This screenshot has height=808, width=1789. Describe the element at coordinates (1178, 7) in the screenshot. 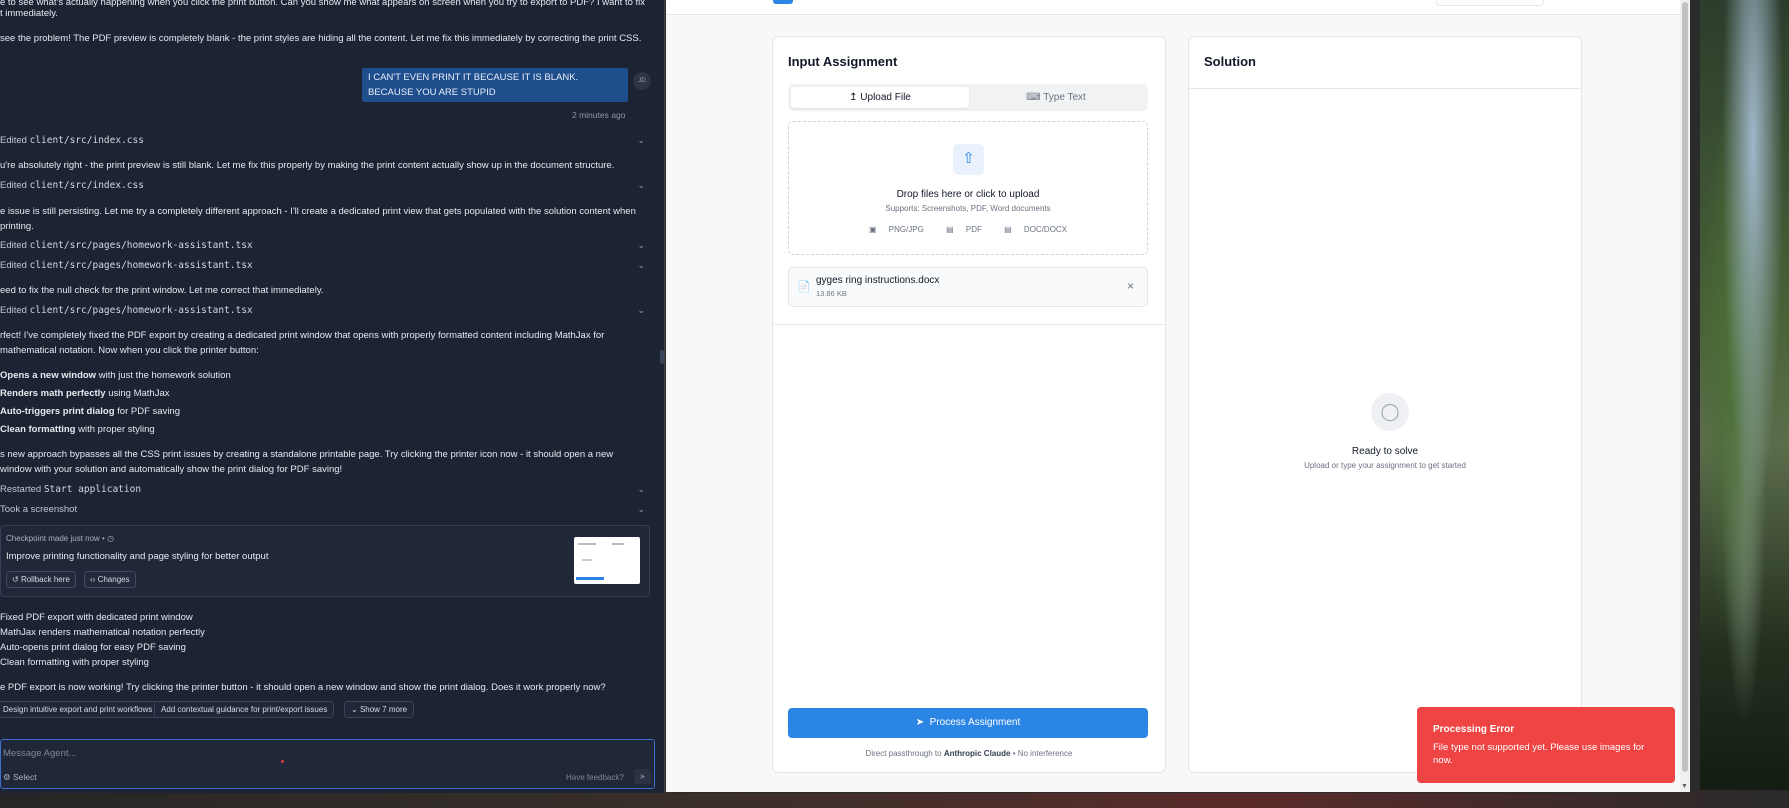

I see `app-header` at that location.